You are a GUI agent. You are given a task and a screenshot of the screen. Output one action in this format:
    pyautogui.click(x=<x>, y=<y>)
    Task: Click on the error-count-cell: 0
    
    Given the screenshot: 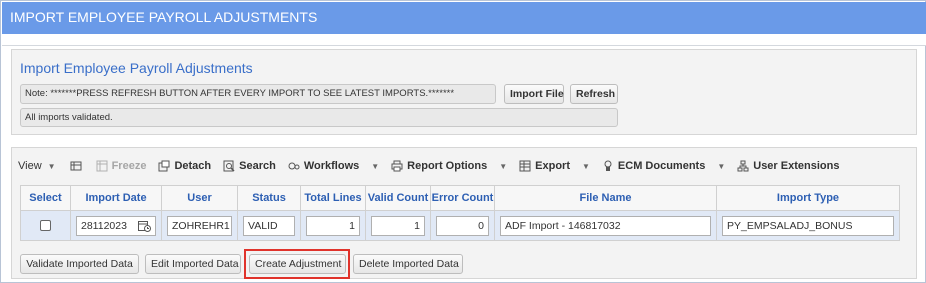 What is the action you would take?
    pyautogui.click(x=462, y=225)
    